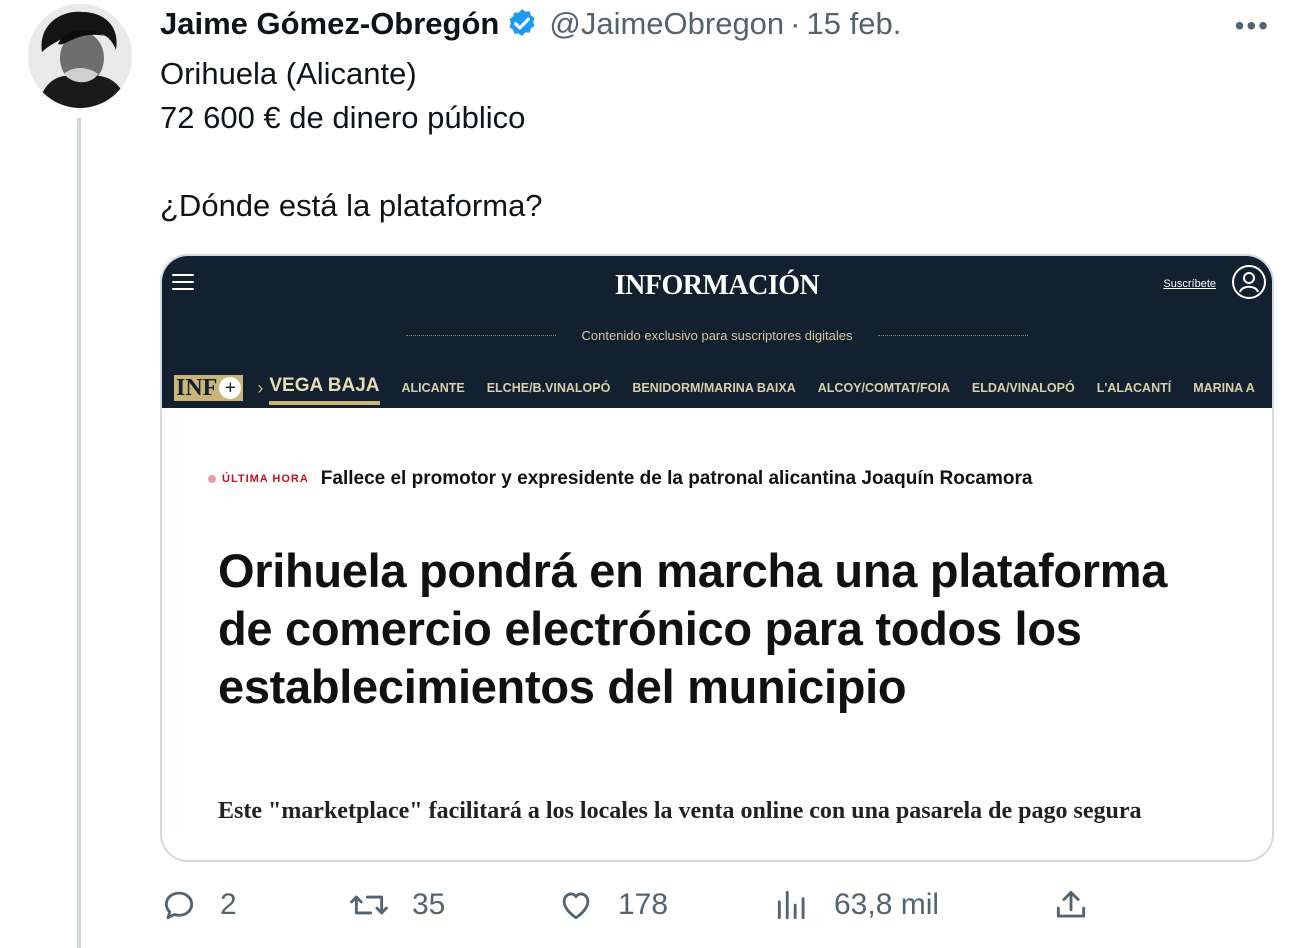  What do you see at coordinates (260, 387) in the screenshot?
I see `chevron-right-icon: ›` at bounding box center [260, 387].